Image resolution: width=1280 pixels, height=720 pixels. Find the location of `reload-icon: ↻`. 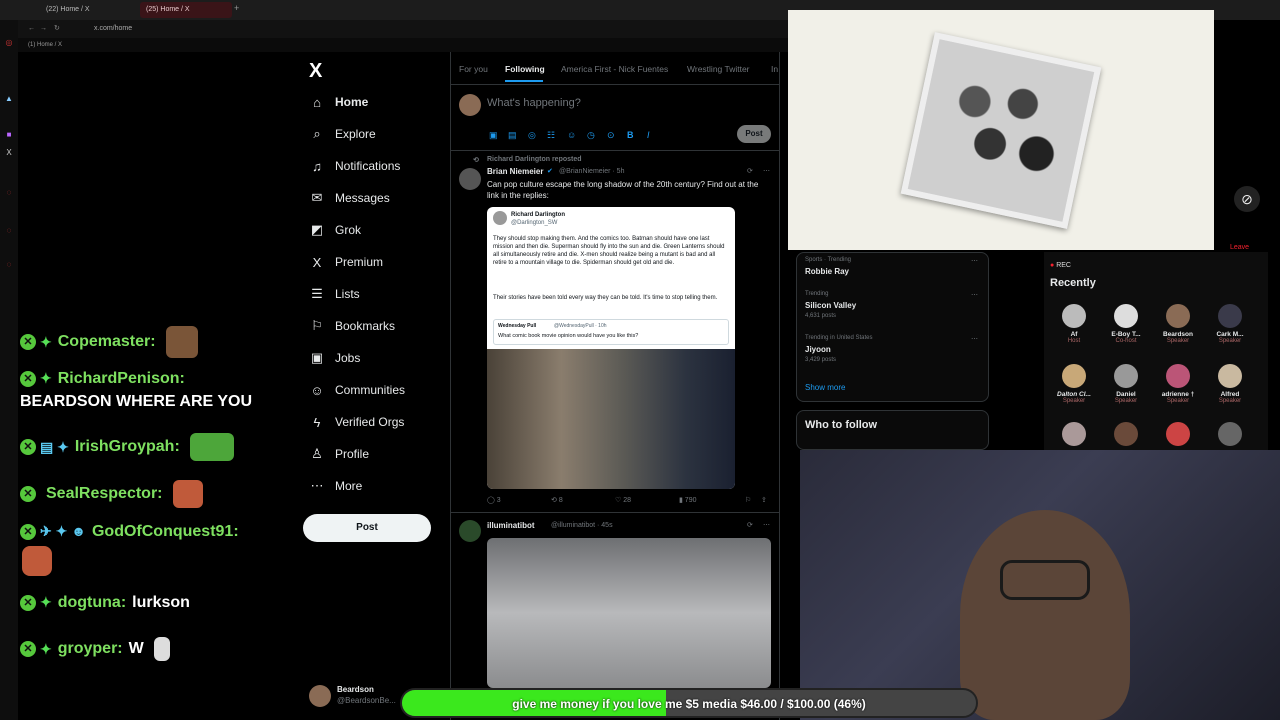

reload-icon: ↻ is located at coordinates (57, 29).